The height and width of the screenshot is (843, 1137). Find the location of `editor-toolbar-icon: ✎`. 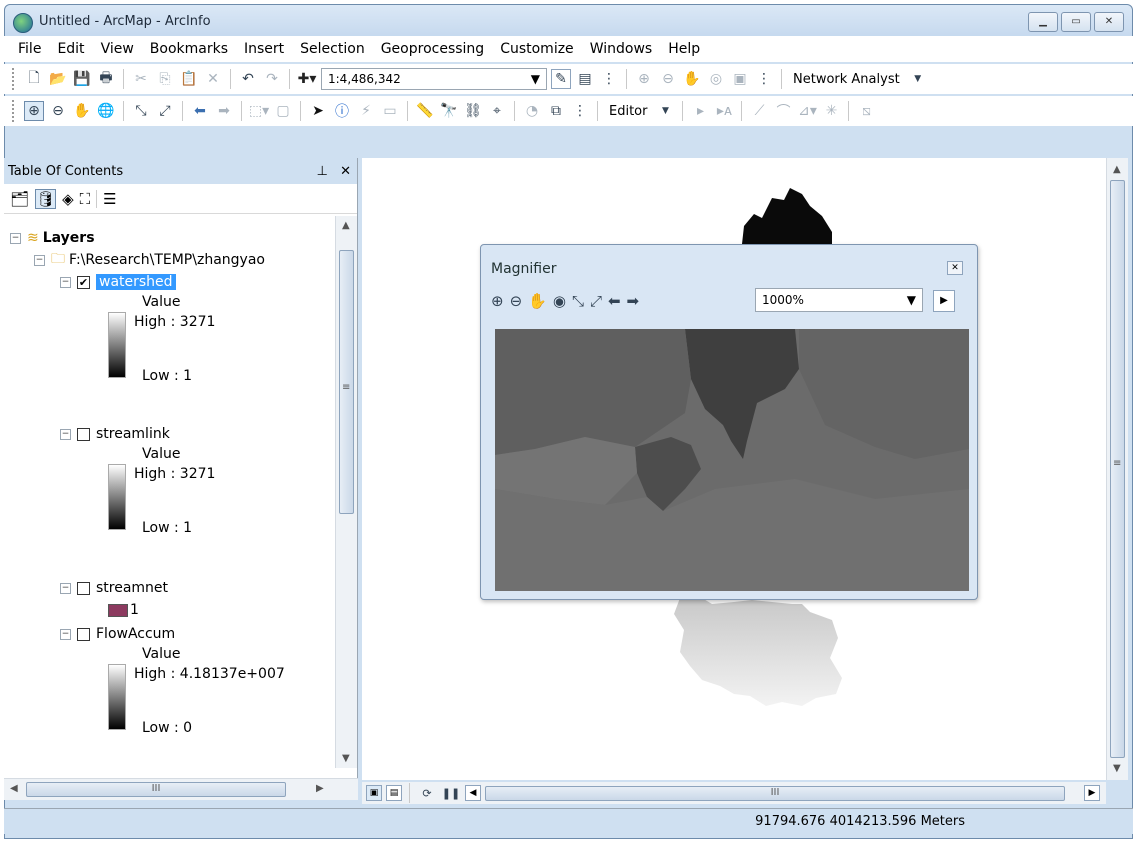

editor-toolbar-icon: ✎ is located at coordinates (561, 79).